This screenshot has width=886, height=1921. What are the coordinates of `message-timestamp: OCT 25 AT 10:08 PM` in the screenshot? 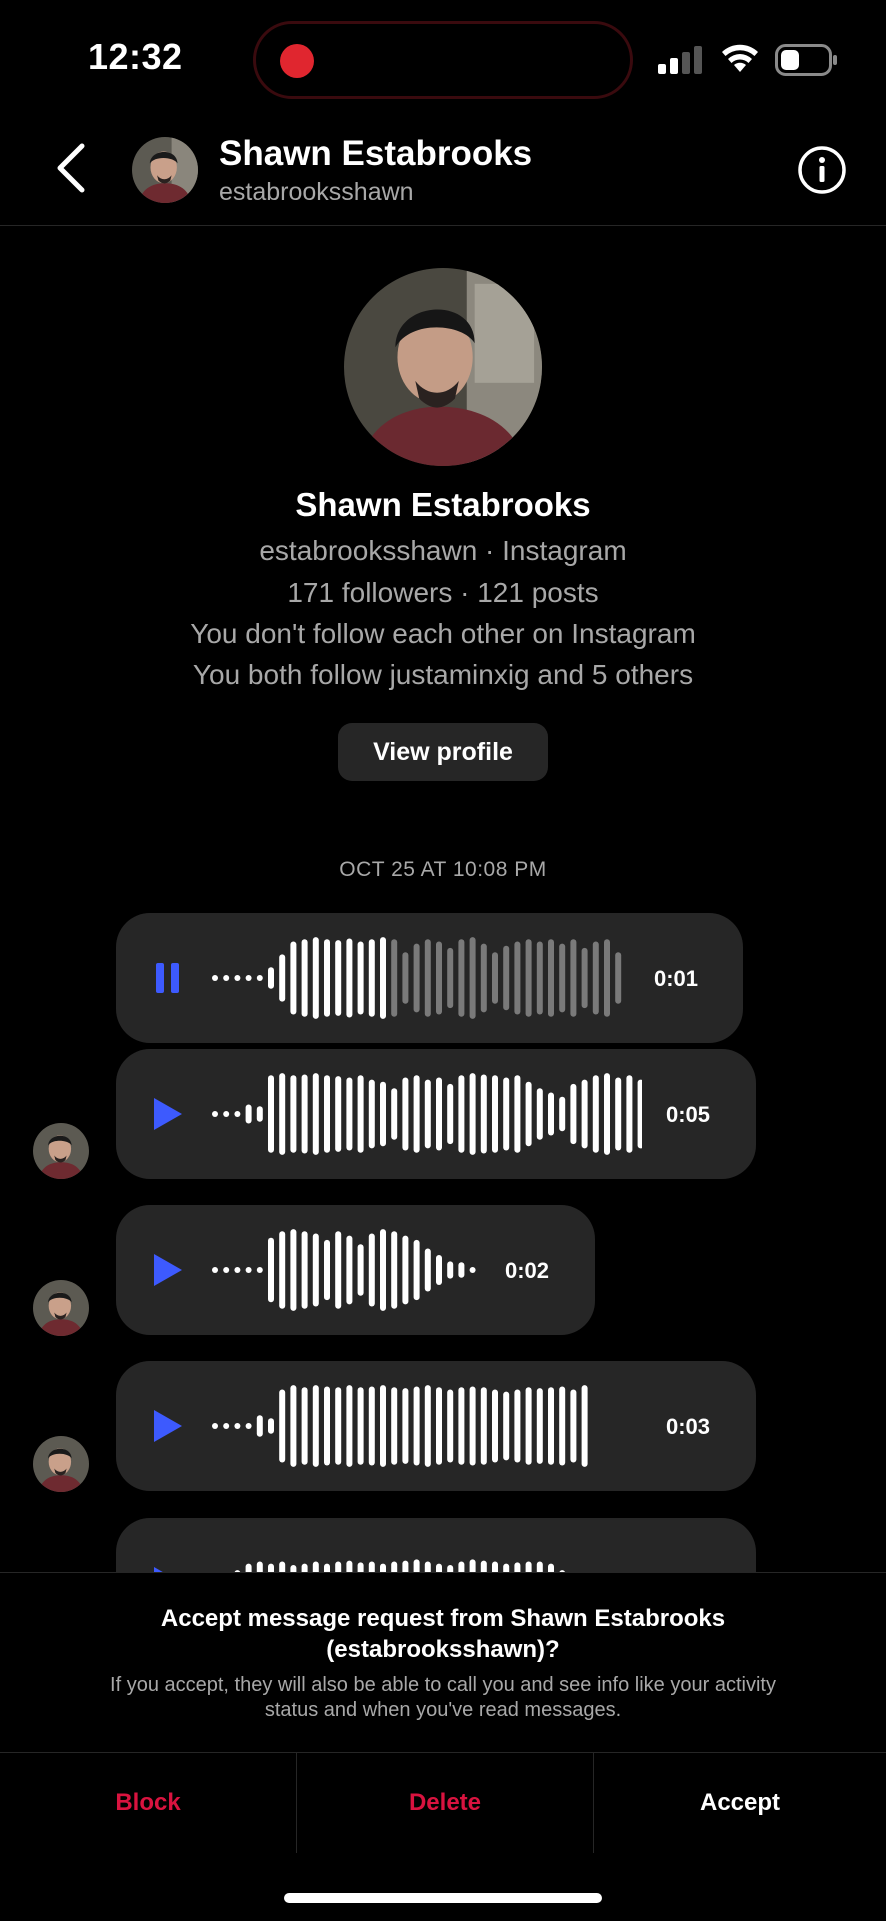 It's located at (443, 869).